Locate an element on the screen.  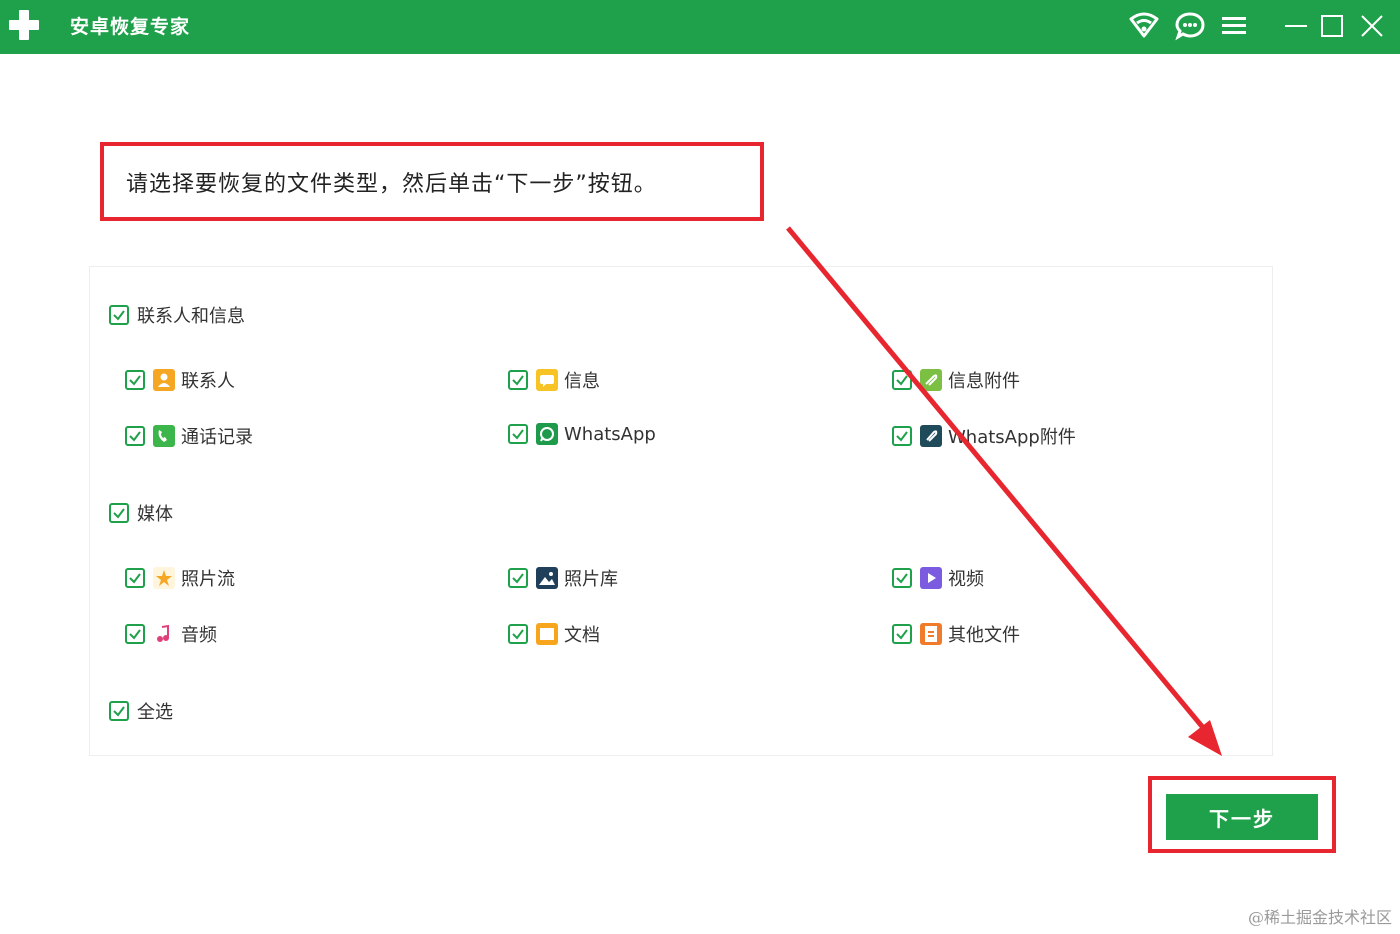
next-button: 下一步 is located at coordinates (1242, 817).